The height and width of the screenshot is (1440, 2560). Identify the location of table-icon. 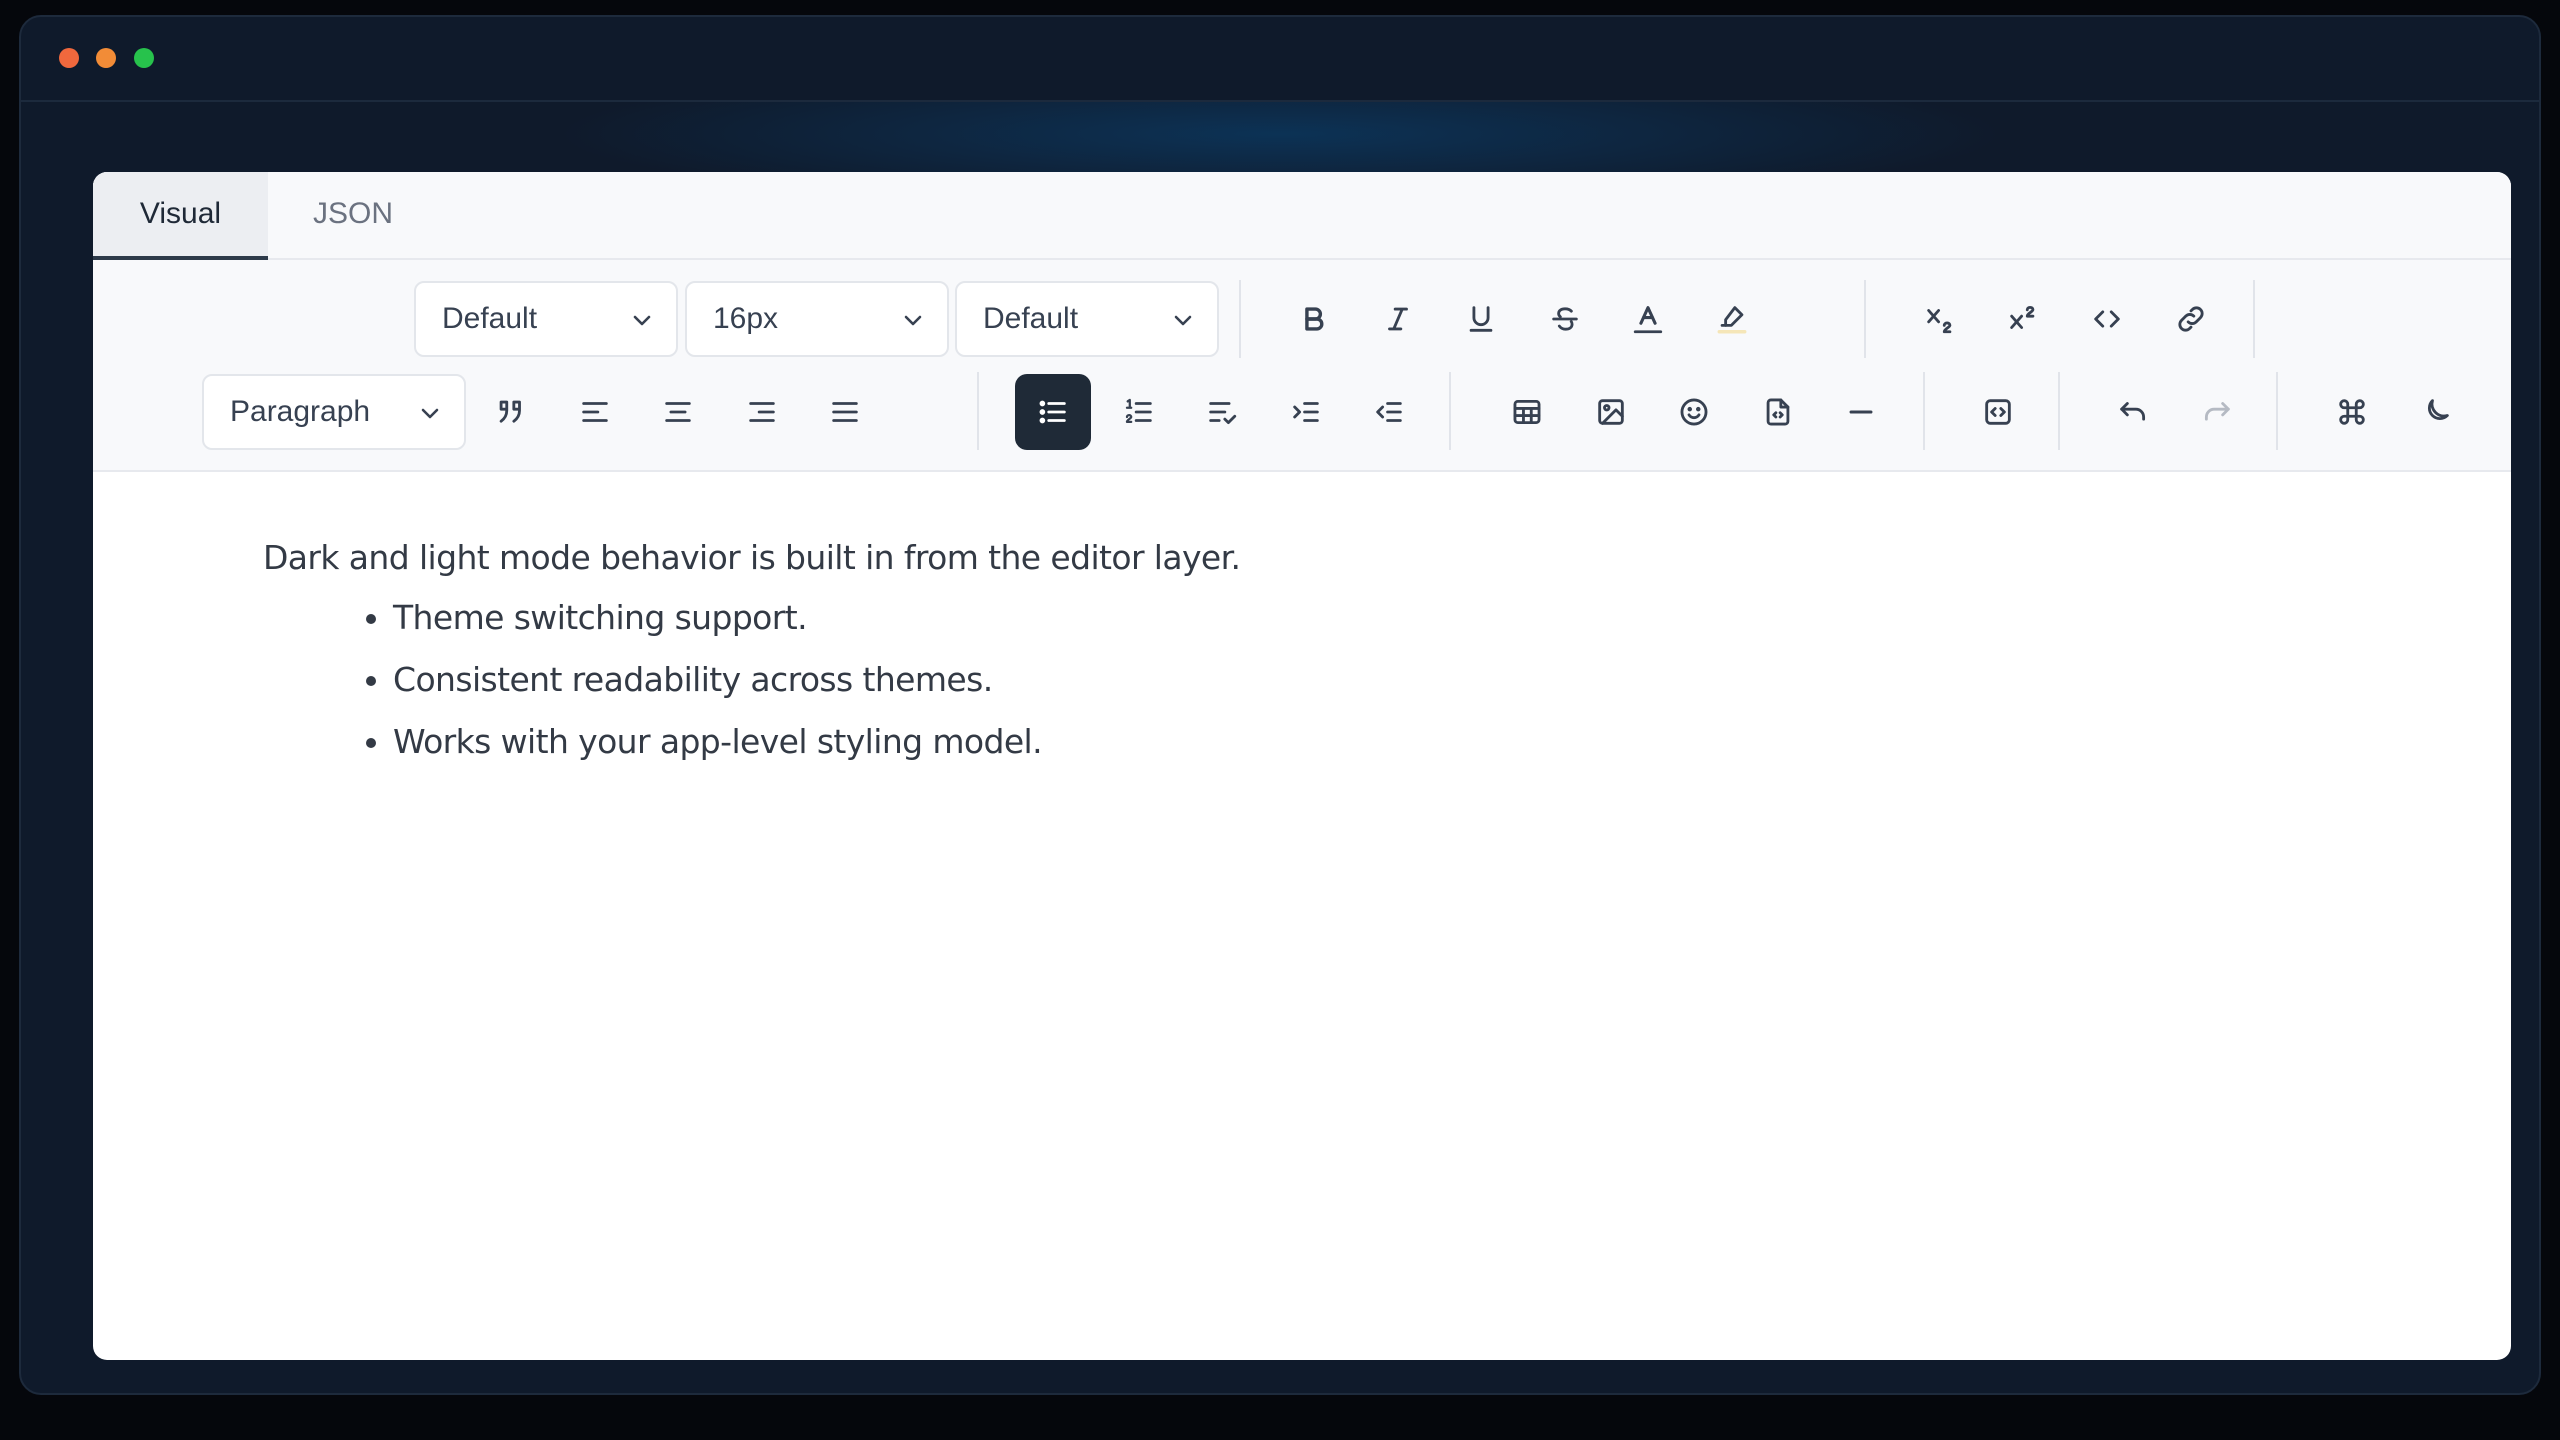
(1527, 412).